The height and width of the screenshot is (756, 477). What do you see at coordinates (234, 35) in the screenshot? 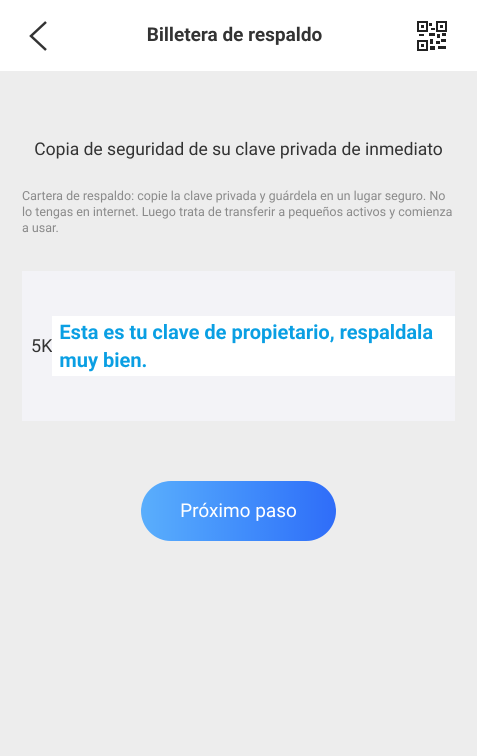
I see `window-title: Billetera de respaldo` at bounding box center [234, 35].